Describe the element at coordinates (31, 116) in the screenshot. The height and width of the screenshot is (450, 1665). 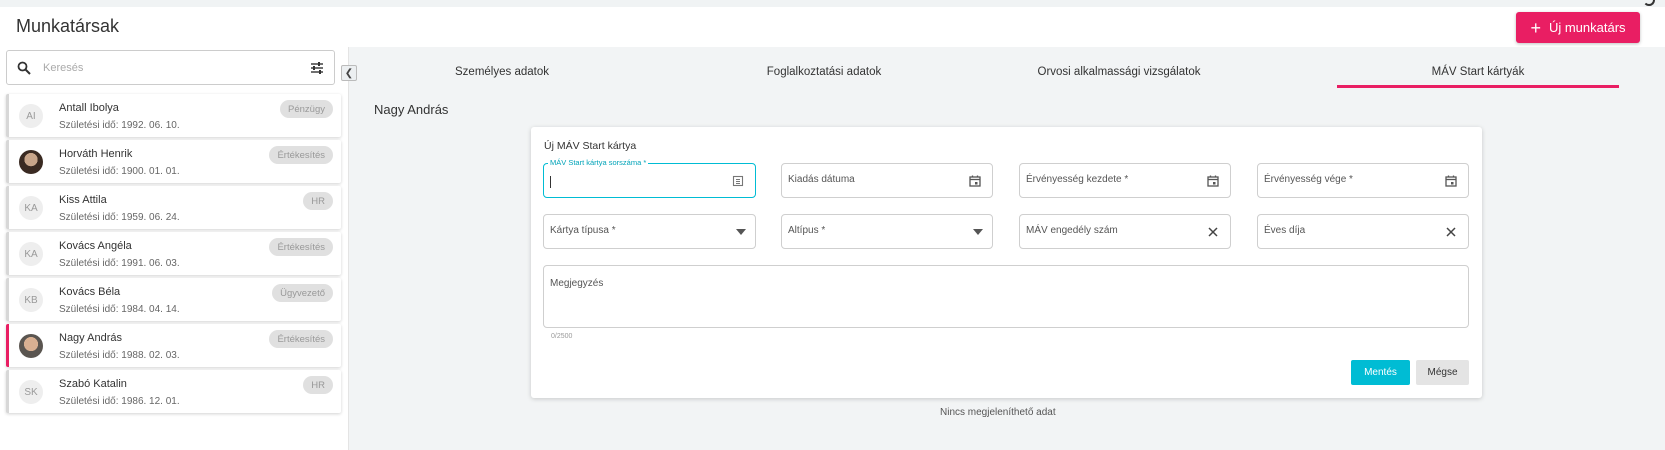
I see `avatar: AI` at that location.